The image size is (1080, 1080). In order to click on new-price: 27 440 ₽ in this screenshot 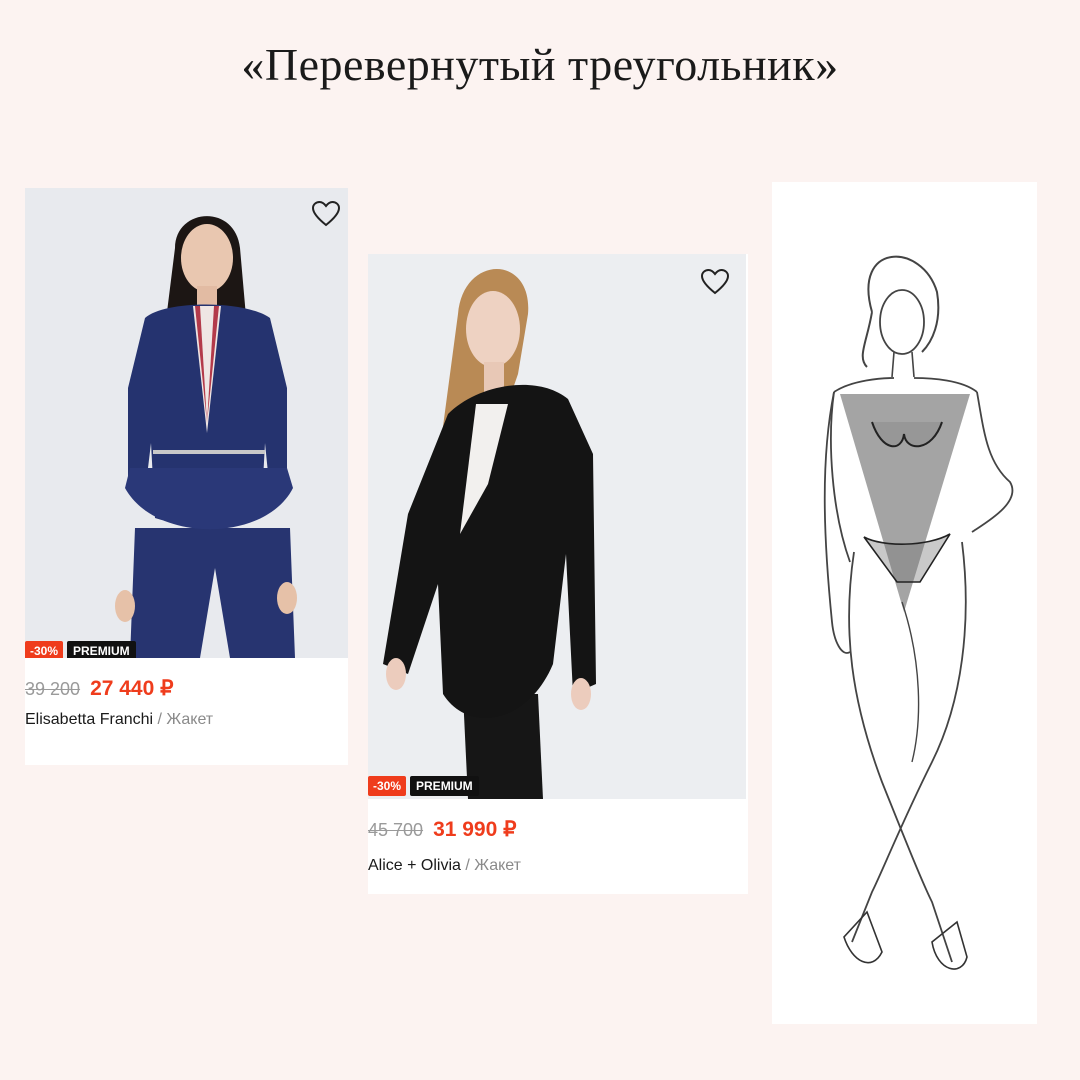, I will do `click(132, 688)`.